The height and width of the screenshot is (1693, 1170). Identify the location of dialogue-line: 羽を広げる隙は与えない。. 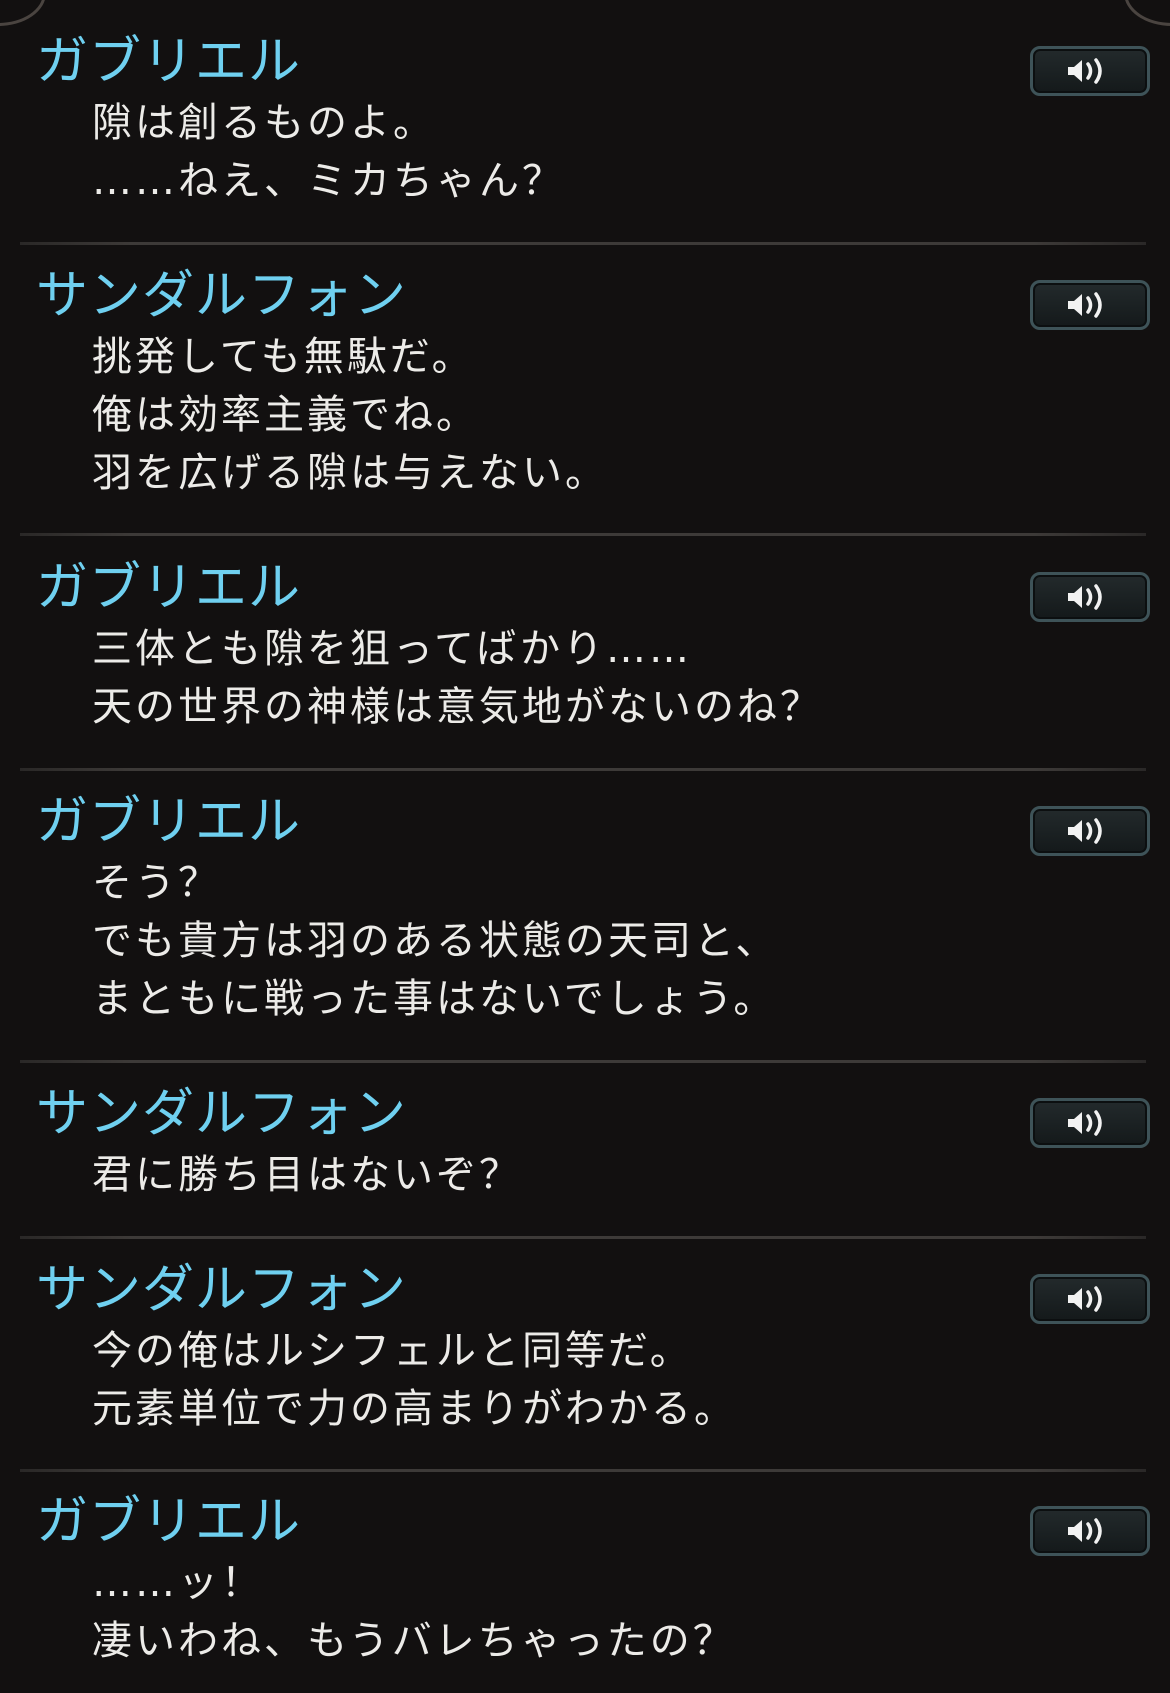
(350, 473).